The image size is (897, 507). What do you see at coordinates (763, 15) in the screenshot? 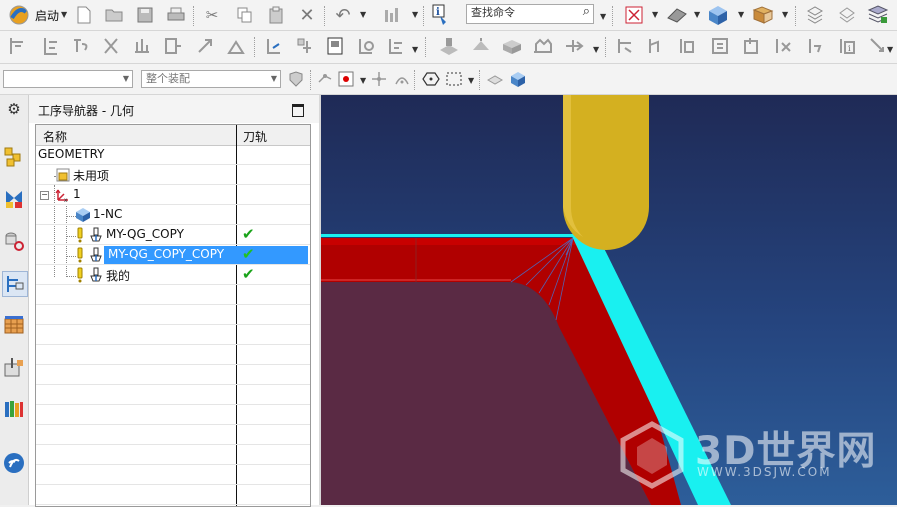
I see `layer-settings-icon` at bounding box center [763, 15].